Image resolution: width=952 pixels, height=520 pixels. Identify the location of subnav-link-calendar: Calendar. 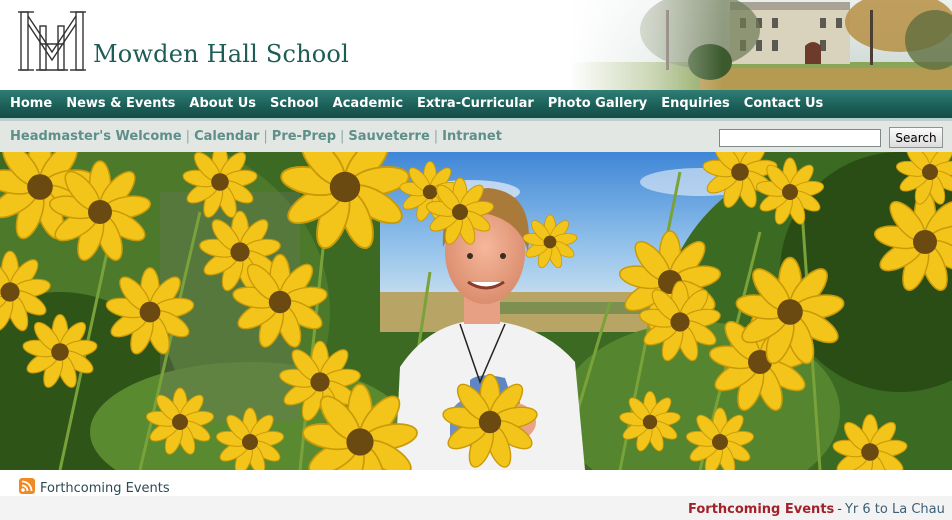
(226, 136).